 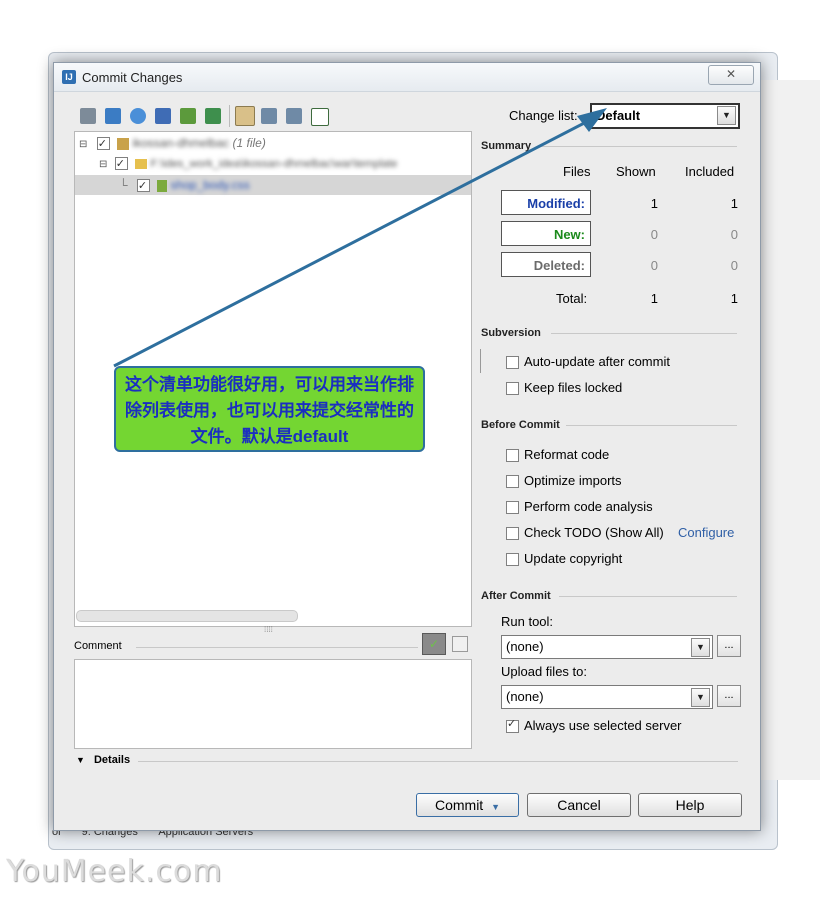 What do you see at coordinates (114, 871) in the screenshot?
I see `watermark: YouMeek.com` at bounding box center [114, 871].